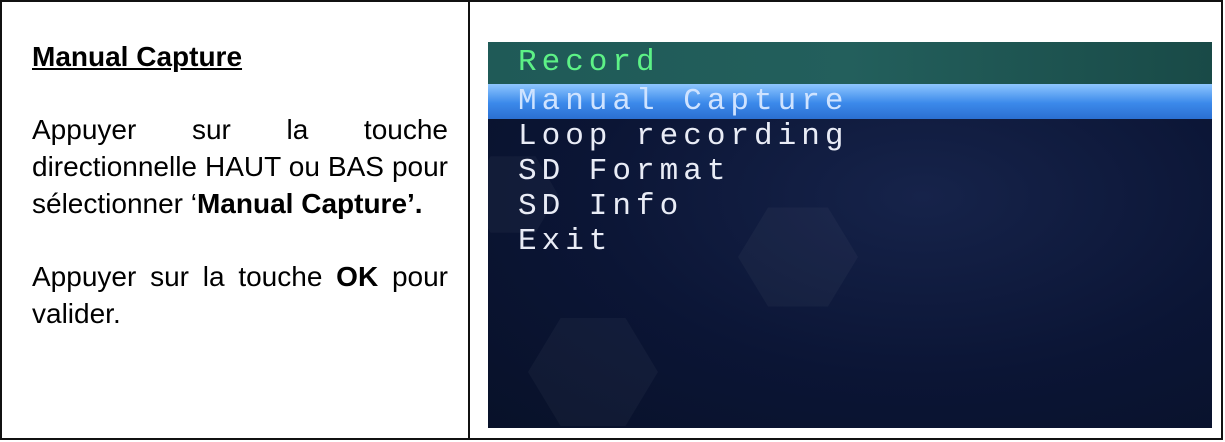 Image resolution: width=1225 pixels, height=442 pixels. Describe the element at coordinates (137, 56) in the screenshot. I see `section-heading: Manual Capture` at that location.